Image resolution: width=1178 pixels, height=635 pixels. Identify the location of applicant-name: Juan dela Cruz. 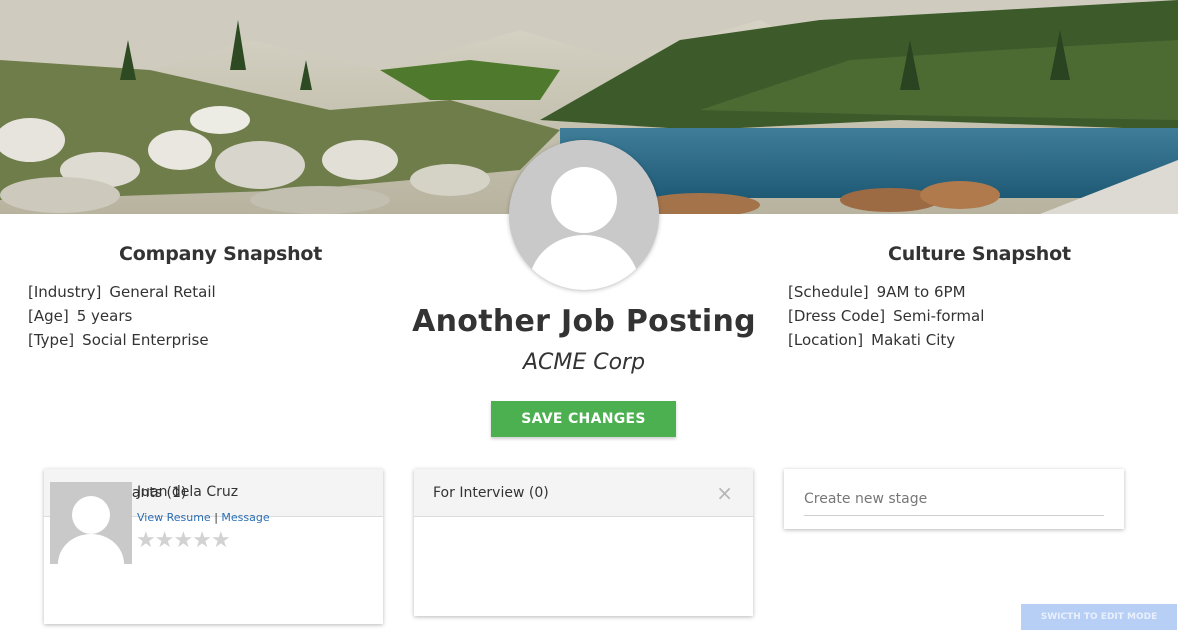
(188, 492).